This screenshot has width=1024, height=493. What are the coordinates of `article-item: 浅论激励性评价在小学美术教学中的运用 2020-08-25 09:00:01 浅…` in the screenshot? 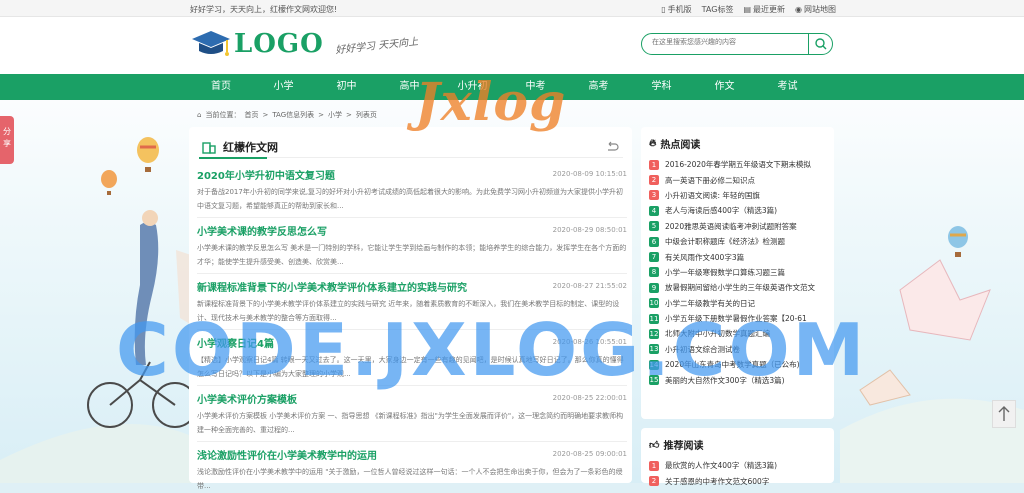 It's located at (412, 470).